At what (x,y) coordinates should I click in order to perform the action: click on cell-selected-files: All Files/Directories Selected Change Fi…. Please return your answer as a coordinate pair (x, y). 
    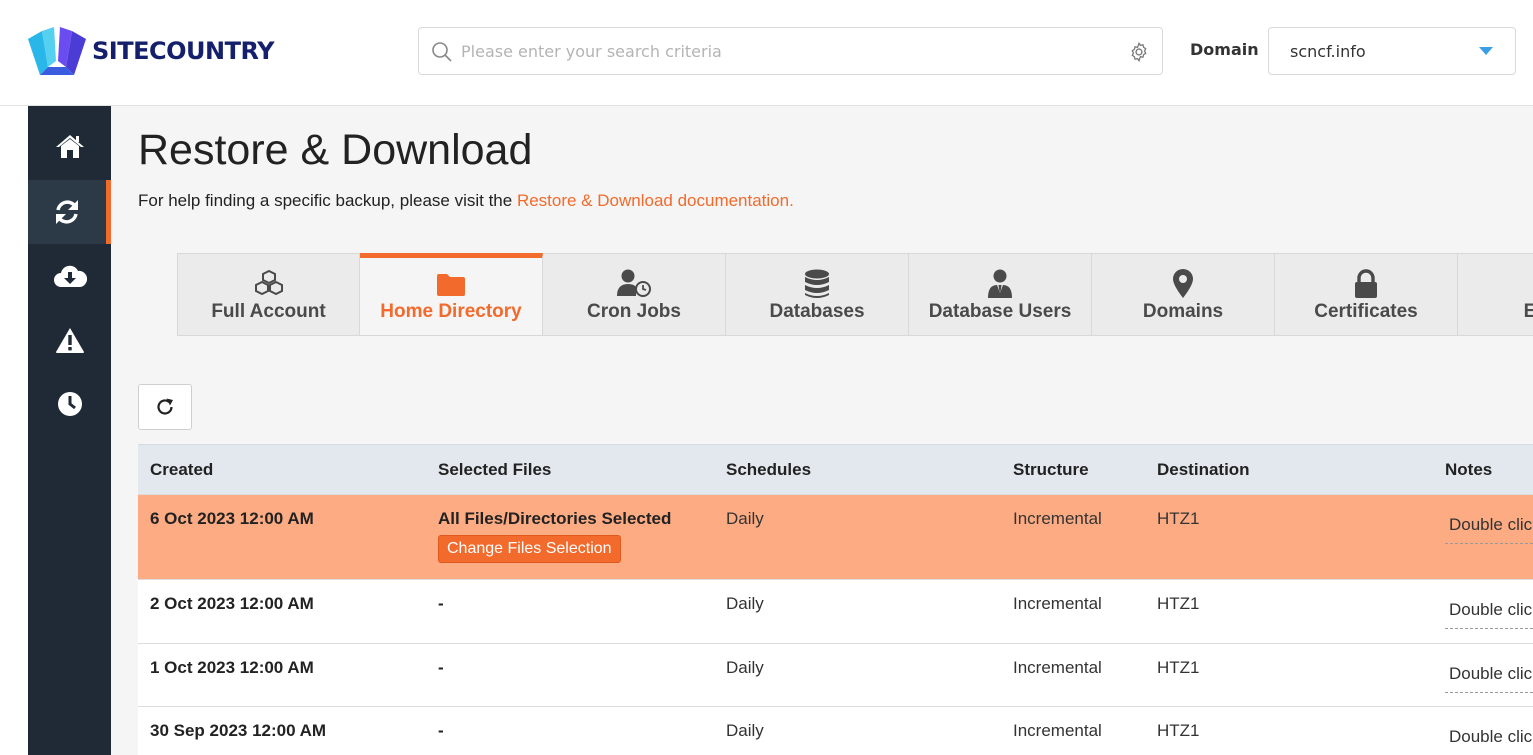
    Looking at the image, I should click on (570, 537).